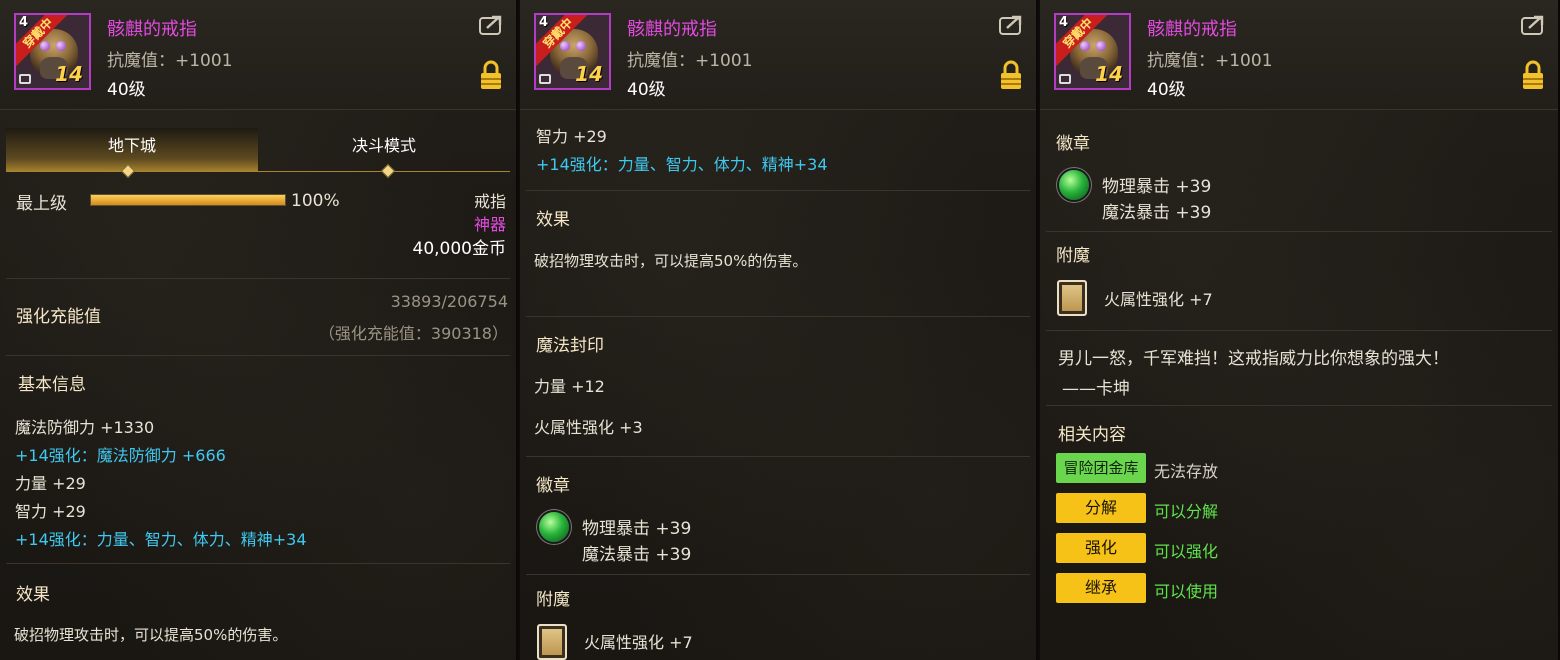 This screenshot has height=660, width=1560. I want to click on related-status: 可以使用, so click(1186, 591).